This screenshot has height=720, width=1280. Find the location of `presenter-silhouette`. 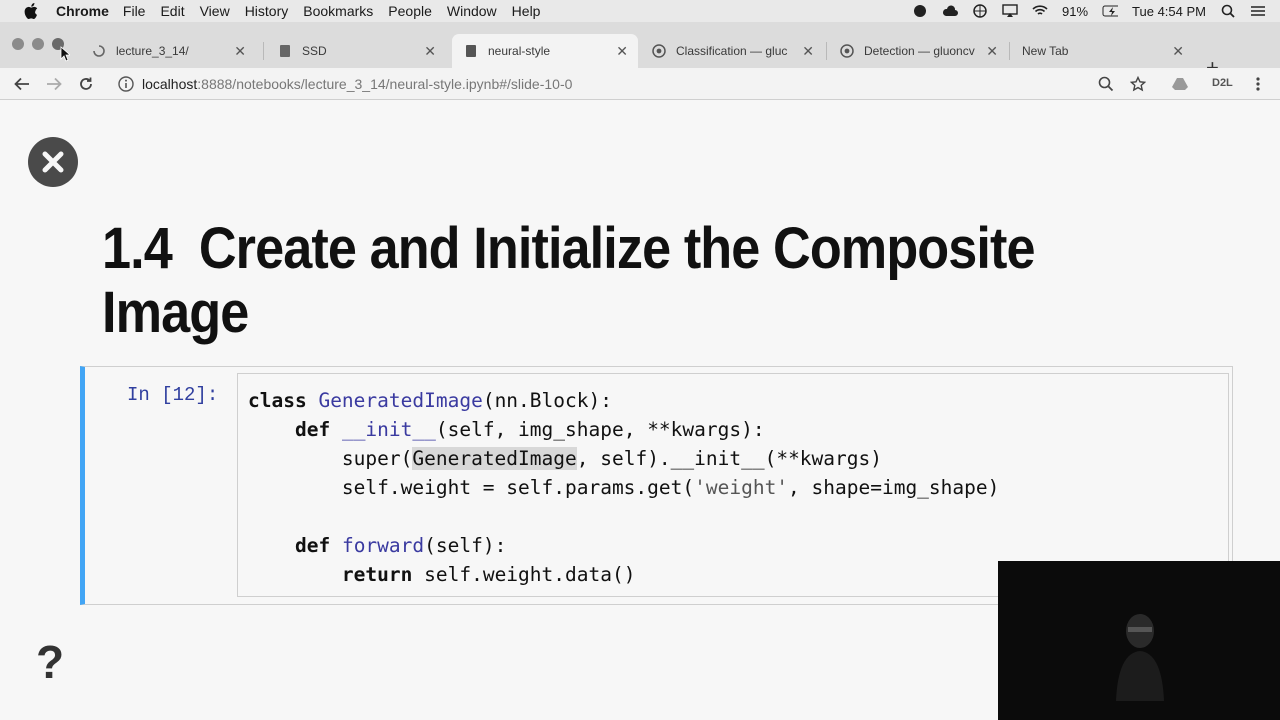

presenter-silhouette is located at coordinates (1140, 657).